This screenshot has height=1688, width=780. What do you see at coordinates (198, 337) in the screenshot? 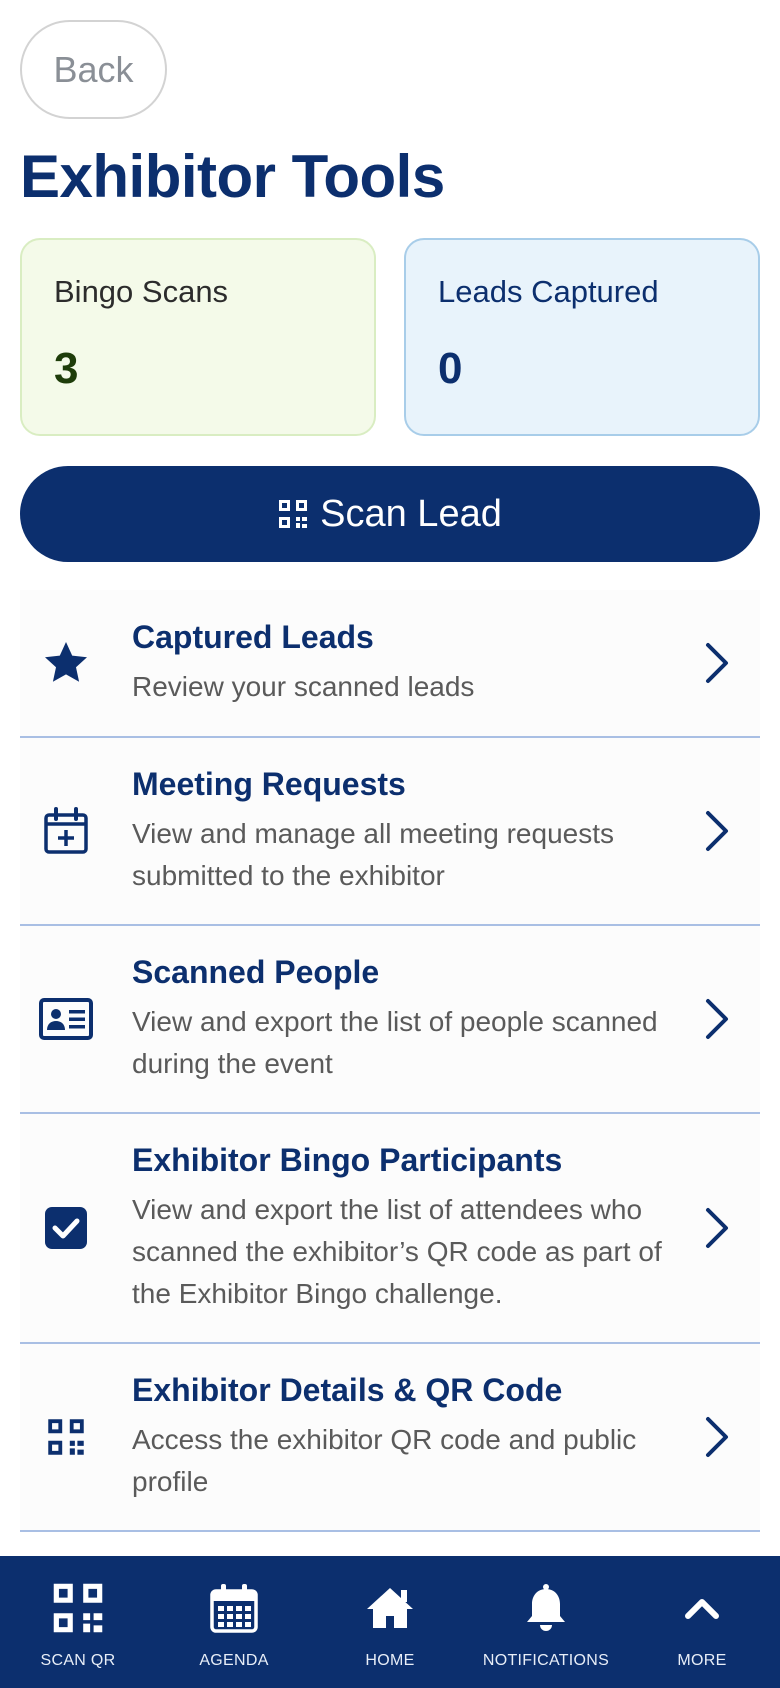
I see `bingo-scans-card: Bingo Scans 3` at bounding box center [198, 337].